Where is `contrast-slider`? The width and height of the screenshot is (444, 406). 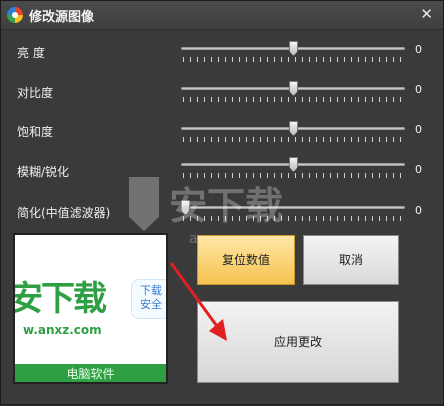
contrast-slider is located at coordinates (293, 93).